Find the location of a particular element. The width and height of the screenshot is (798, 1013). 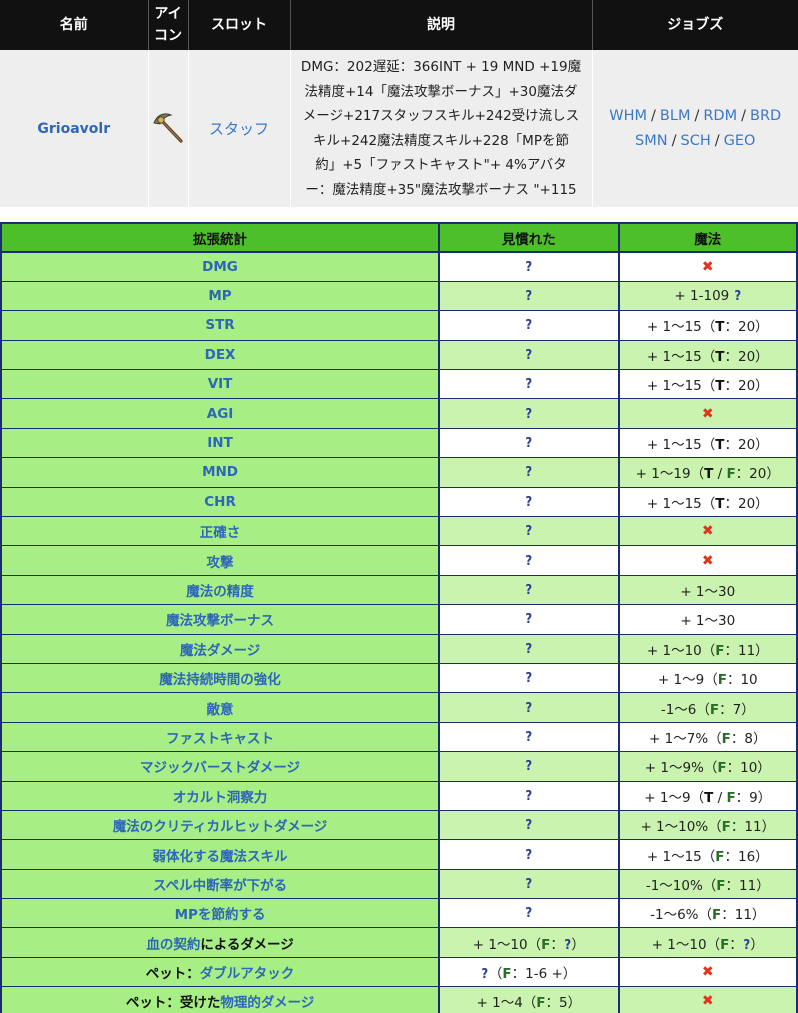

job-link-sch: SCH is located at coordinates (696, 141).